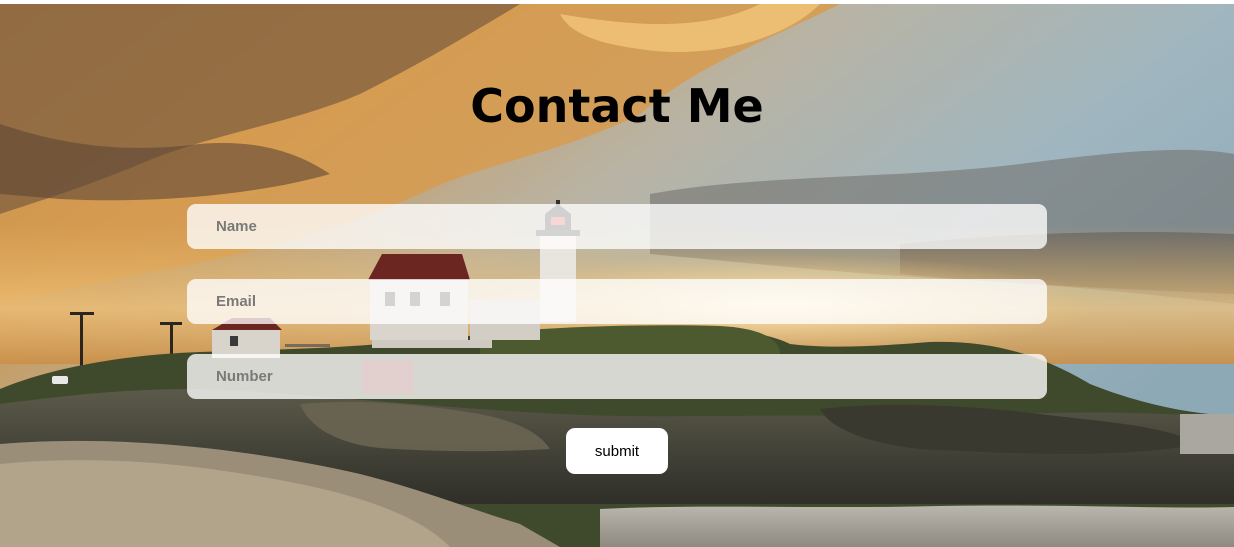 This screenshot has width=1234, height=547. What do you see at coordinates (617, 376) in the screenshot?
I see `number-input` at bounding box center [617, 376].